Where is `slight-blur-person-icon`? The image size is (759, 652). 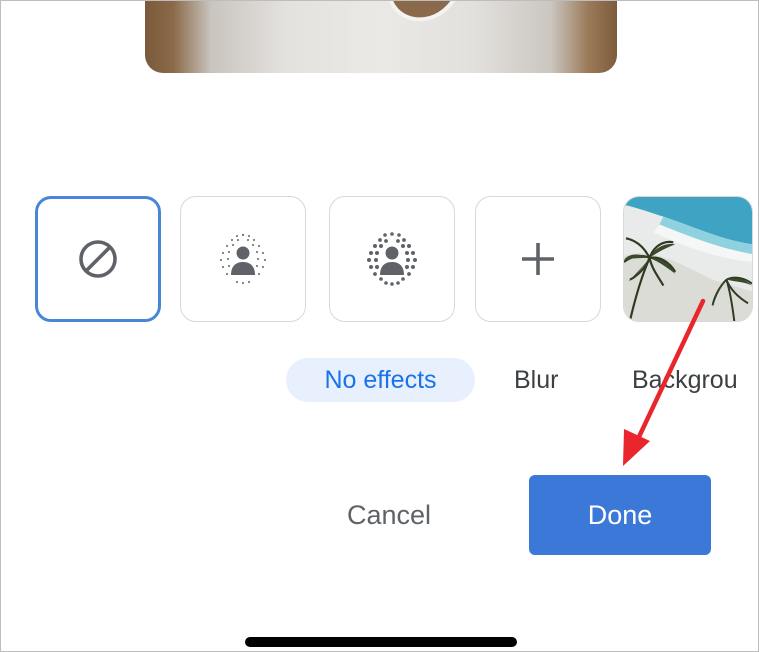 slight-blur-person-icon is located at coordinates (243, 259).